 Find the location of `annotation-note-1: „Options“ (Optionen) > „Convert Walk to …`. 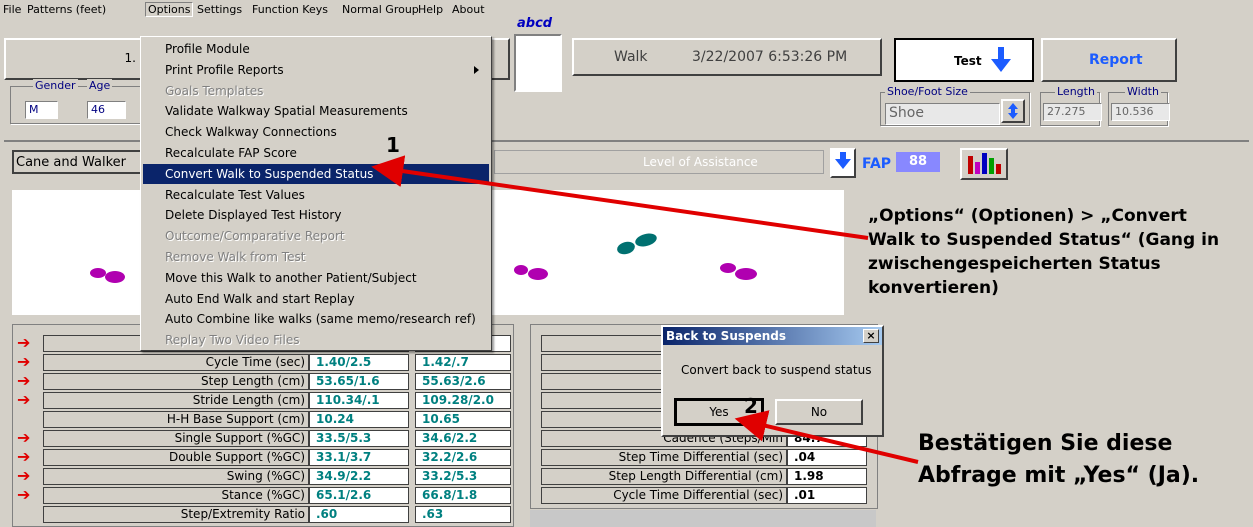

annotation-note-1: „Options“ (Optionen) > „Convert Walk to … is located at coordinates (1044, 252).